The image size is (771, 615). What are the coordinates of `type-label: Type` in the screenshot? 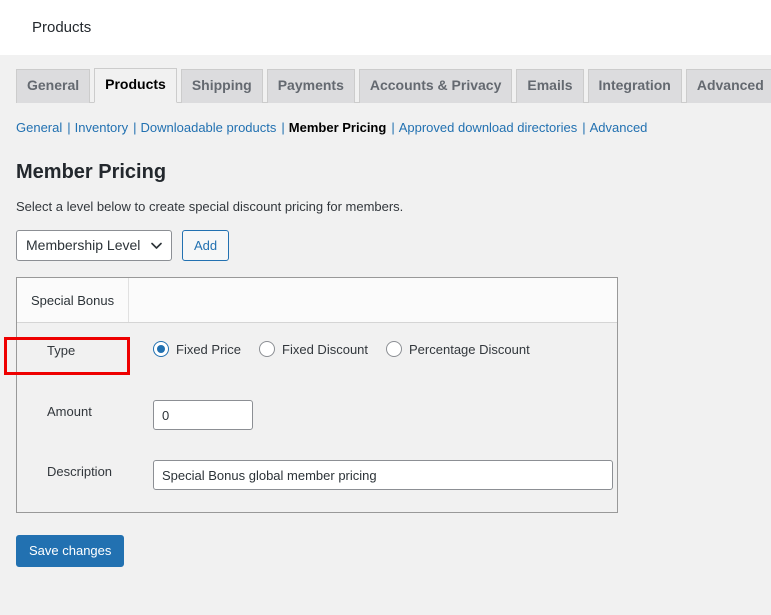 It's located at (61, 350).